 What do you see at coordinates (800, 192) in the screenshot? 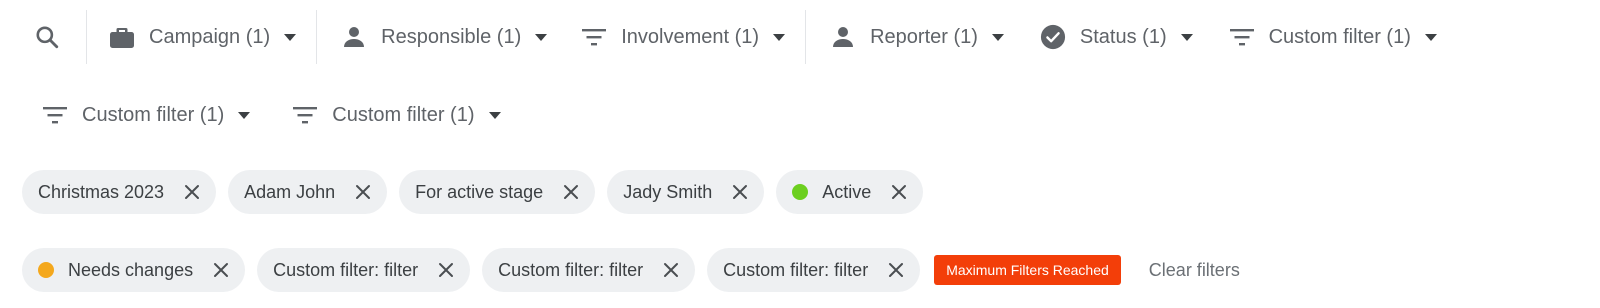
I see `status-dot-active` at bounding box center [800, 192].